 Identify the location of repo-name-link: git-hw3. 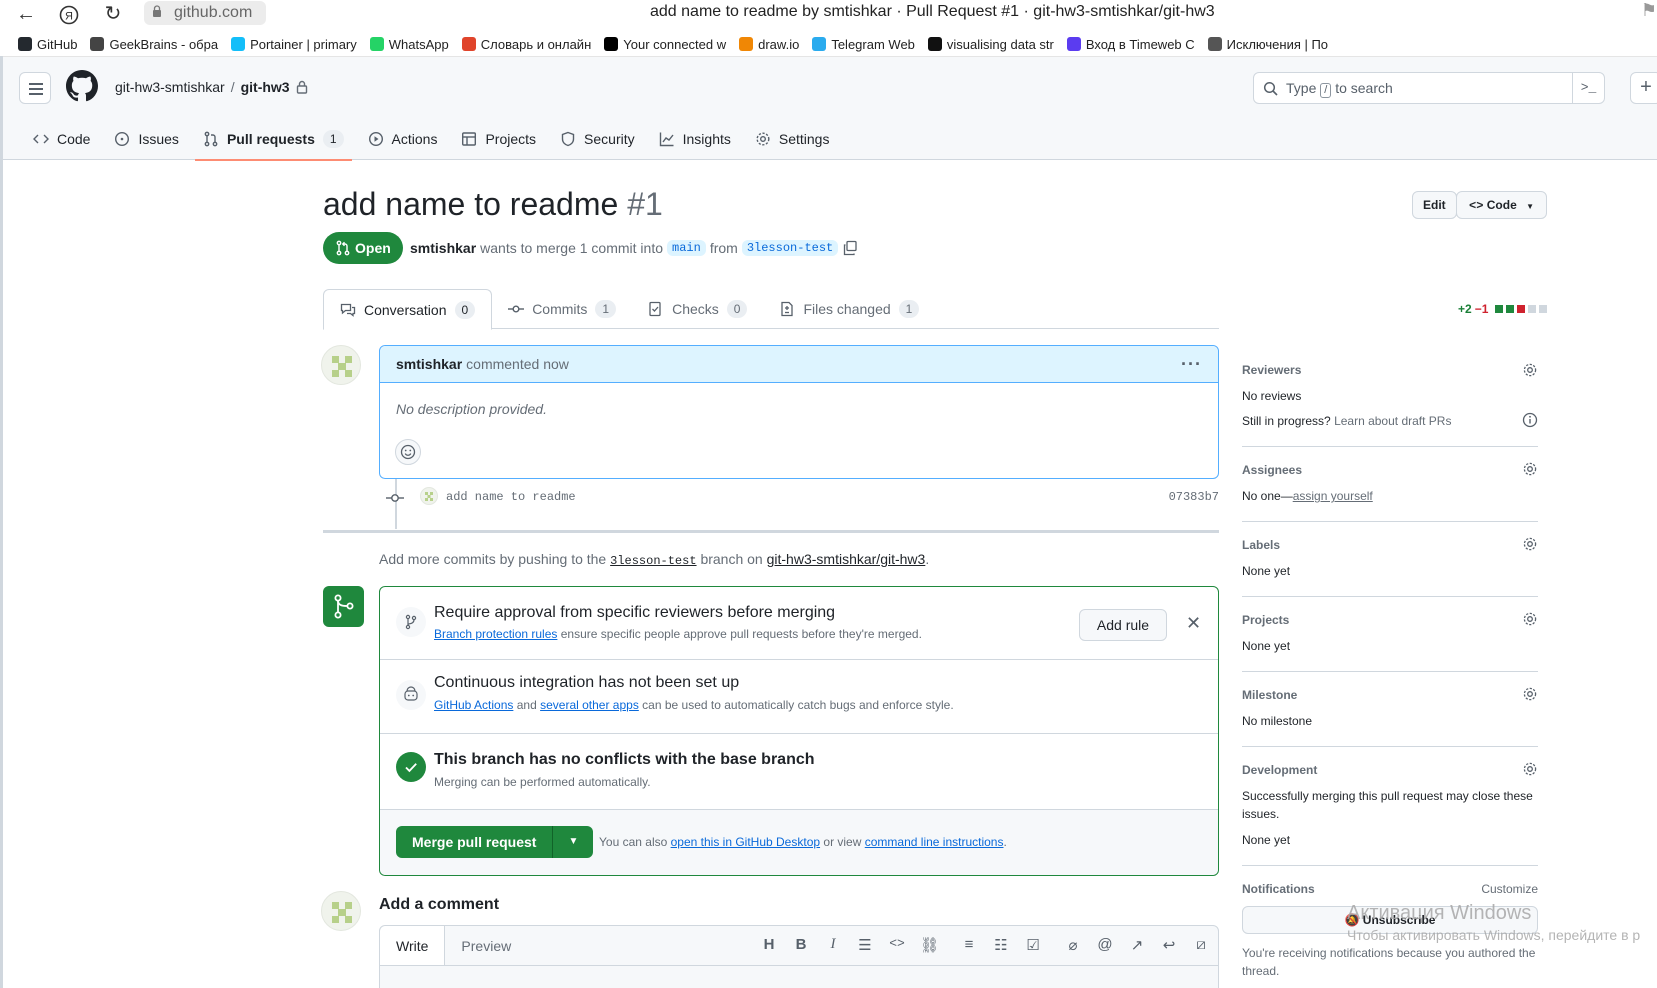
(265, 87).